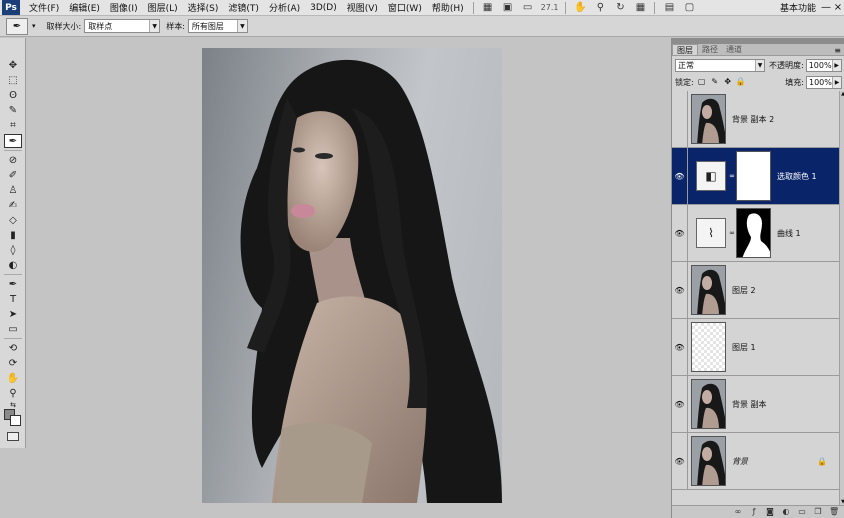 The height and width of the screenshot is (518, 844). Describe the element at coordinates (163, 7) in the screenshot. I see `menu-layer: 图层(L)` at that location.